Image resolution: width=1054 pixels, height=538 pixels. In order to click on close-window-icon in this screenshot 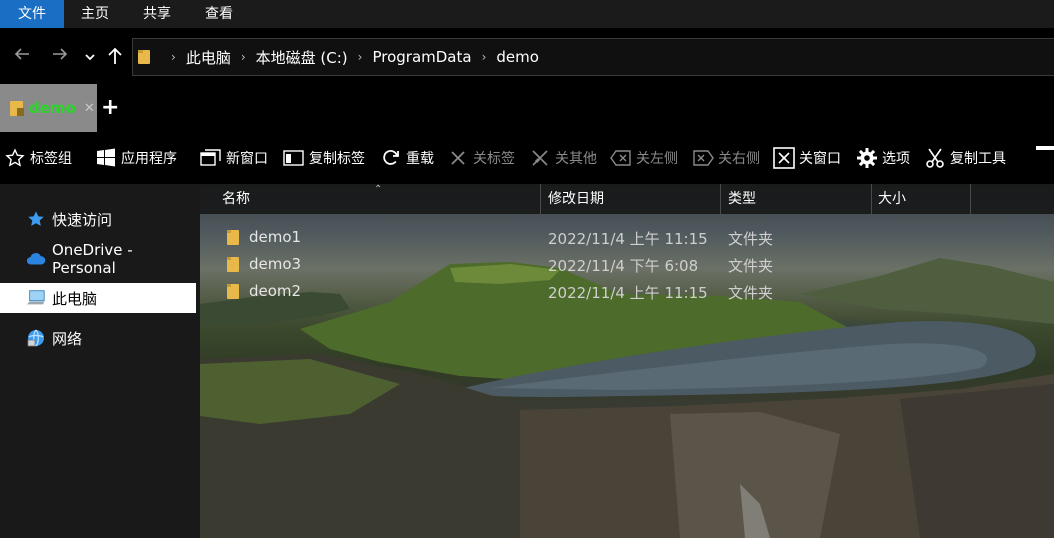, I will do `click(784, 158)`.